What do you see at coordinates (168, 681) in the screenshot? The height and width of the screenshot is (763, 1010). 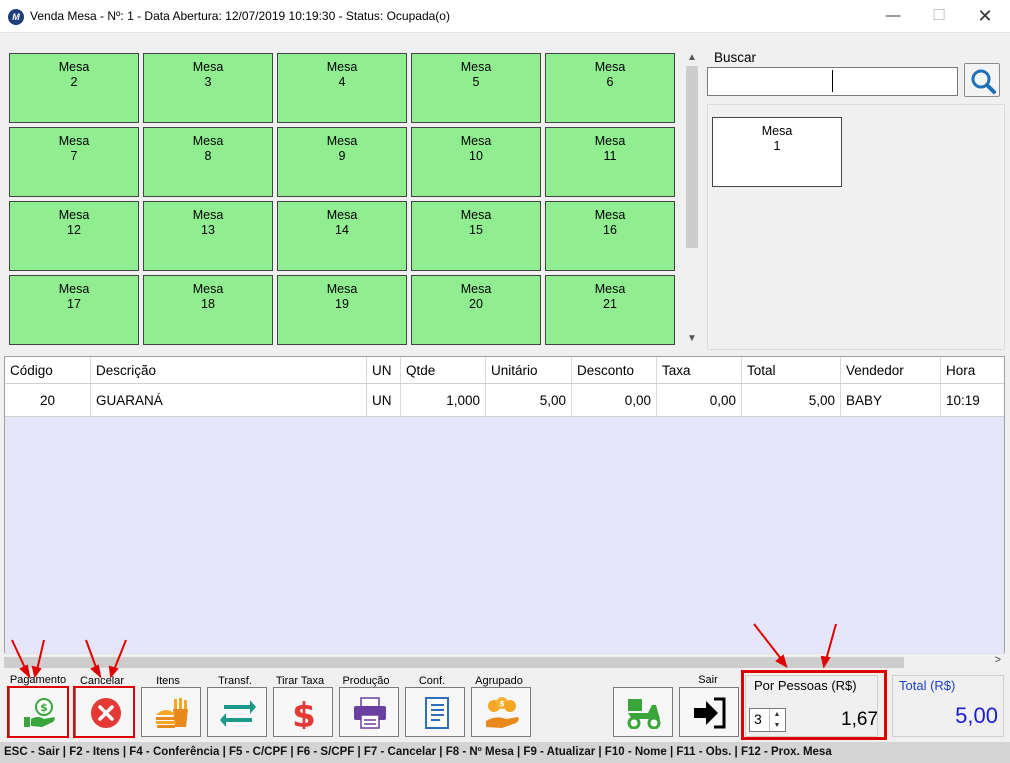 I see `itens-label: Itens` at bounding box center [168, 681].